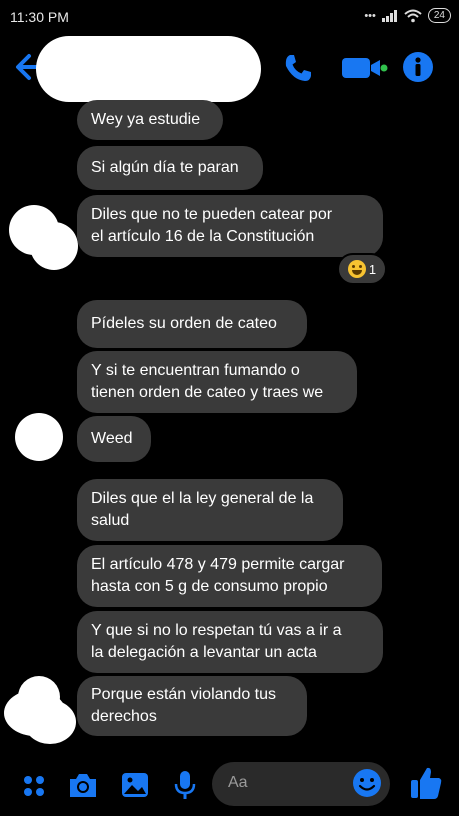 Image resolution: width=459 pixels, height=816 pixels. Describe the element at coordinates (413, 15) in the screenshot. I see `wifi-icon` at that location.